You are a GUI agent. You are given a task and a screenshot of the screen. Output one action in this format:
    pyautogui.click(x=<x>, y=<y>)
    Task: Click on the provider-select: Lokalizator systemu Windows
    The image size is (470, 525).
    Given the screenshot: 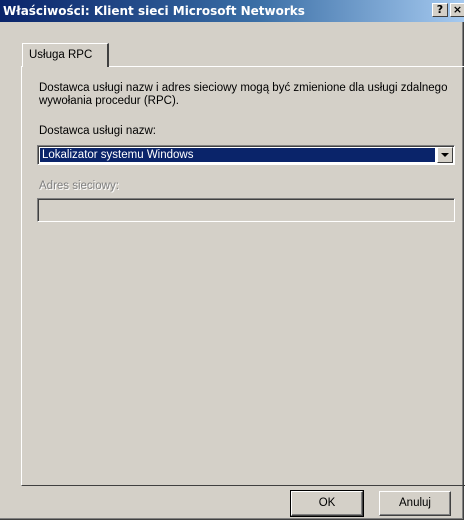 What is the action you would take?
    pyautogui.click(x=246, y=155)
    